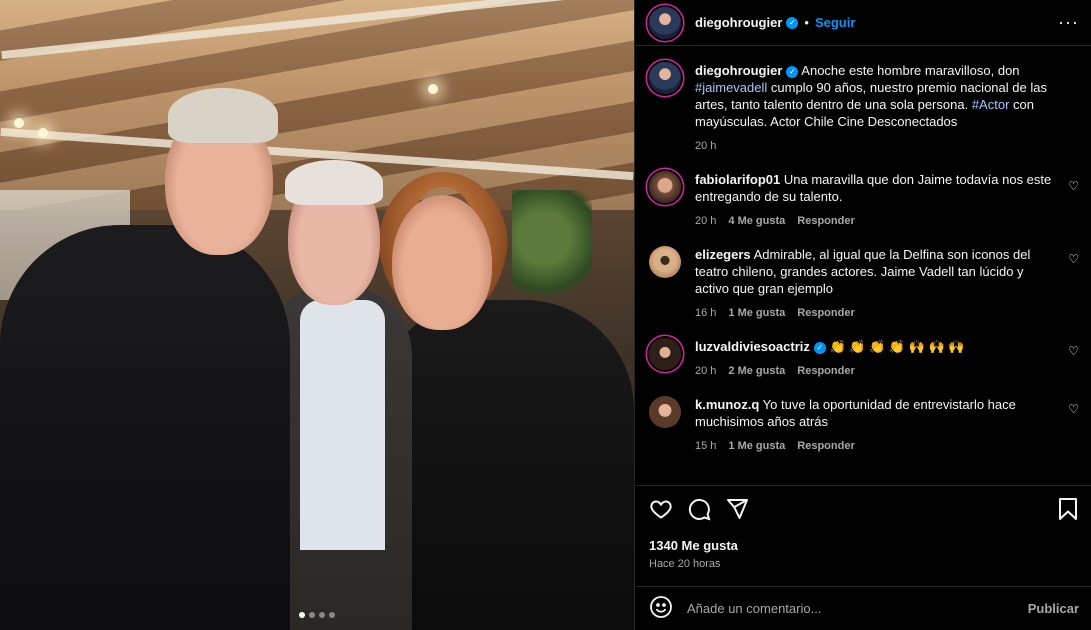 This screenshot has width=1091, height=630. Describe the element at coordinates (317, 615) in the screenshot. I see `carousel-dots` at that location.